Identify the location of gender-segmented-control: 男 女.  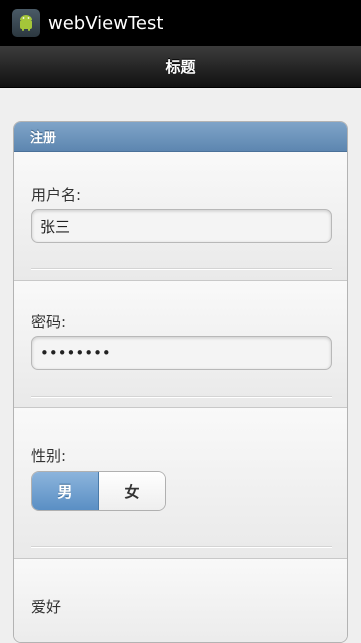
(98, 491).